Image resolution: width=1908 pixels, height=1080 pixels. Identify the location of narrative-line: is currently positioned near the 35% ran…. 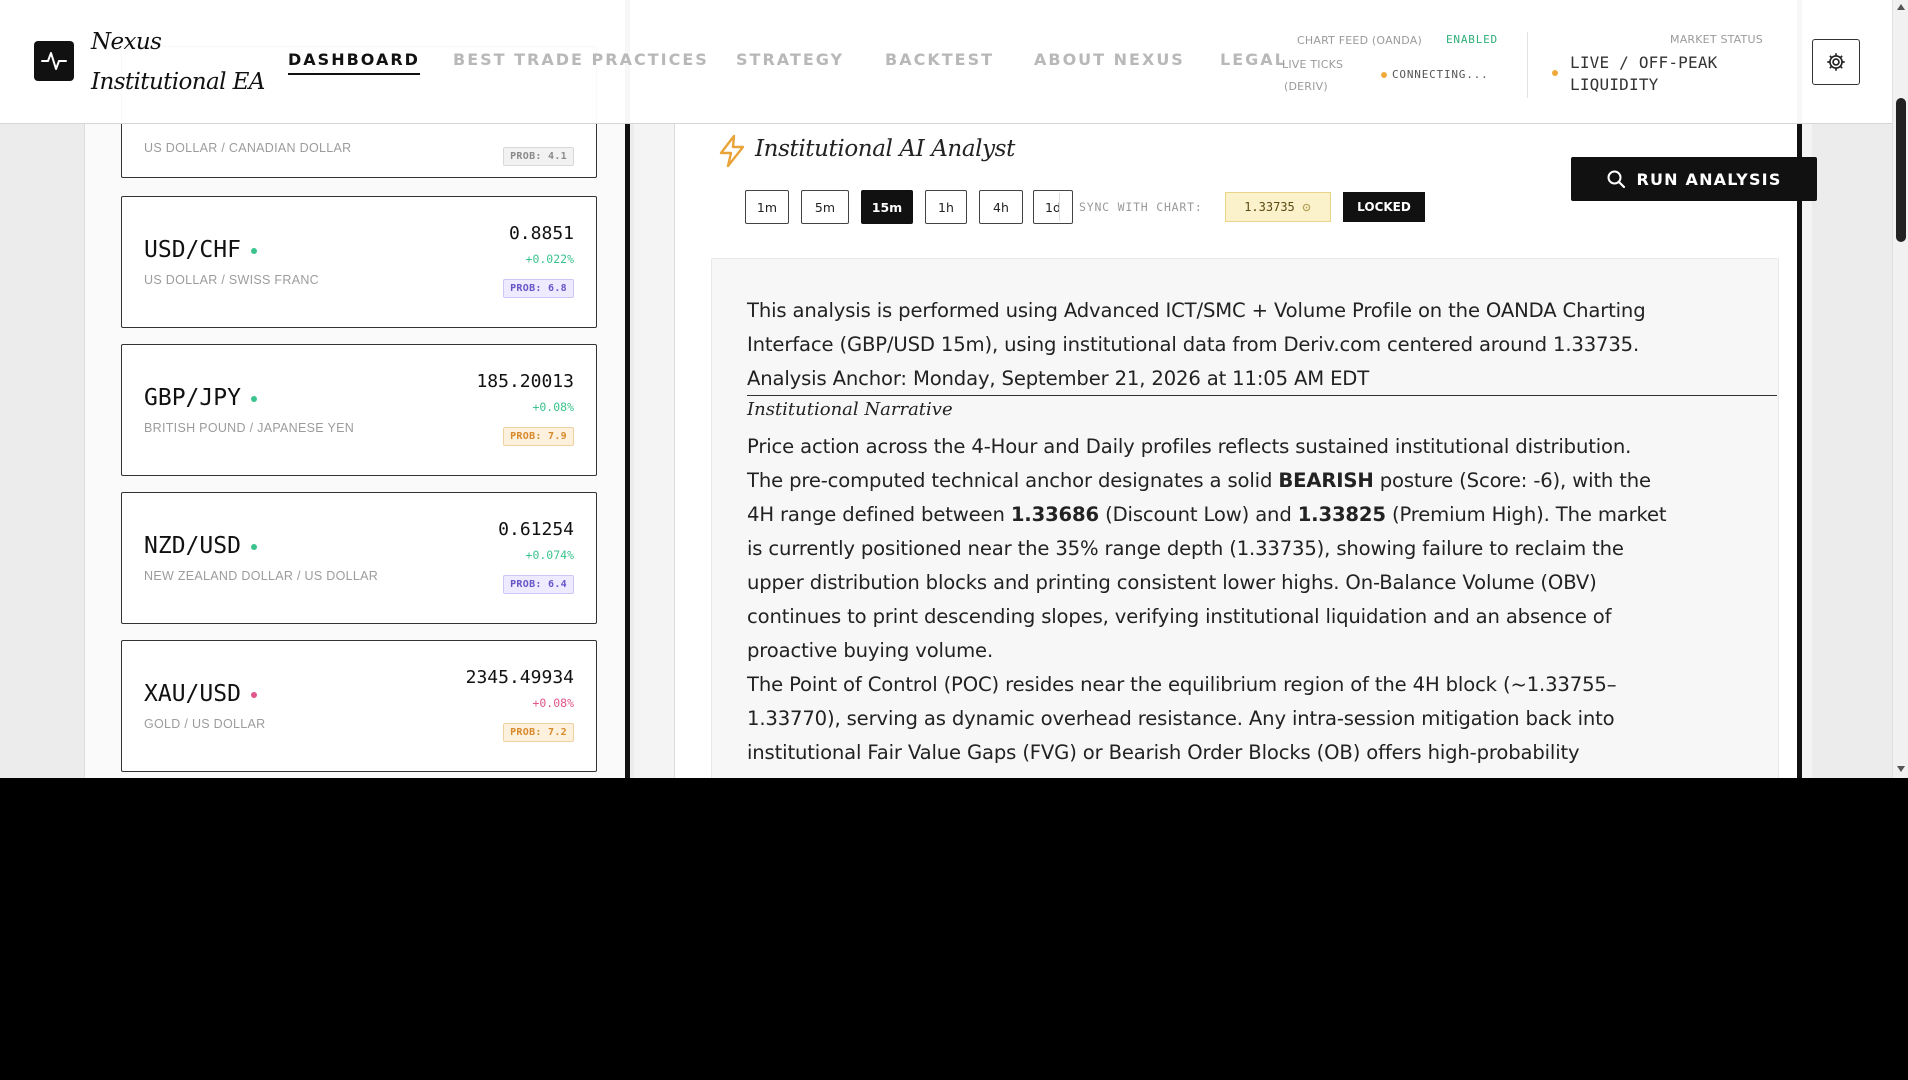
(1185, 548).